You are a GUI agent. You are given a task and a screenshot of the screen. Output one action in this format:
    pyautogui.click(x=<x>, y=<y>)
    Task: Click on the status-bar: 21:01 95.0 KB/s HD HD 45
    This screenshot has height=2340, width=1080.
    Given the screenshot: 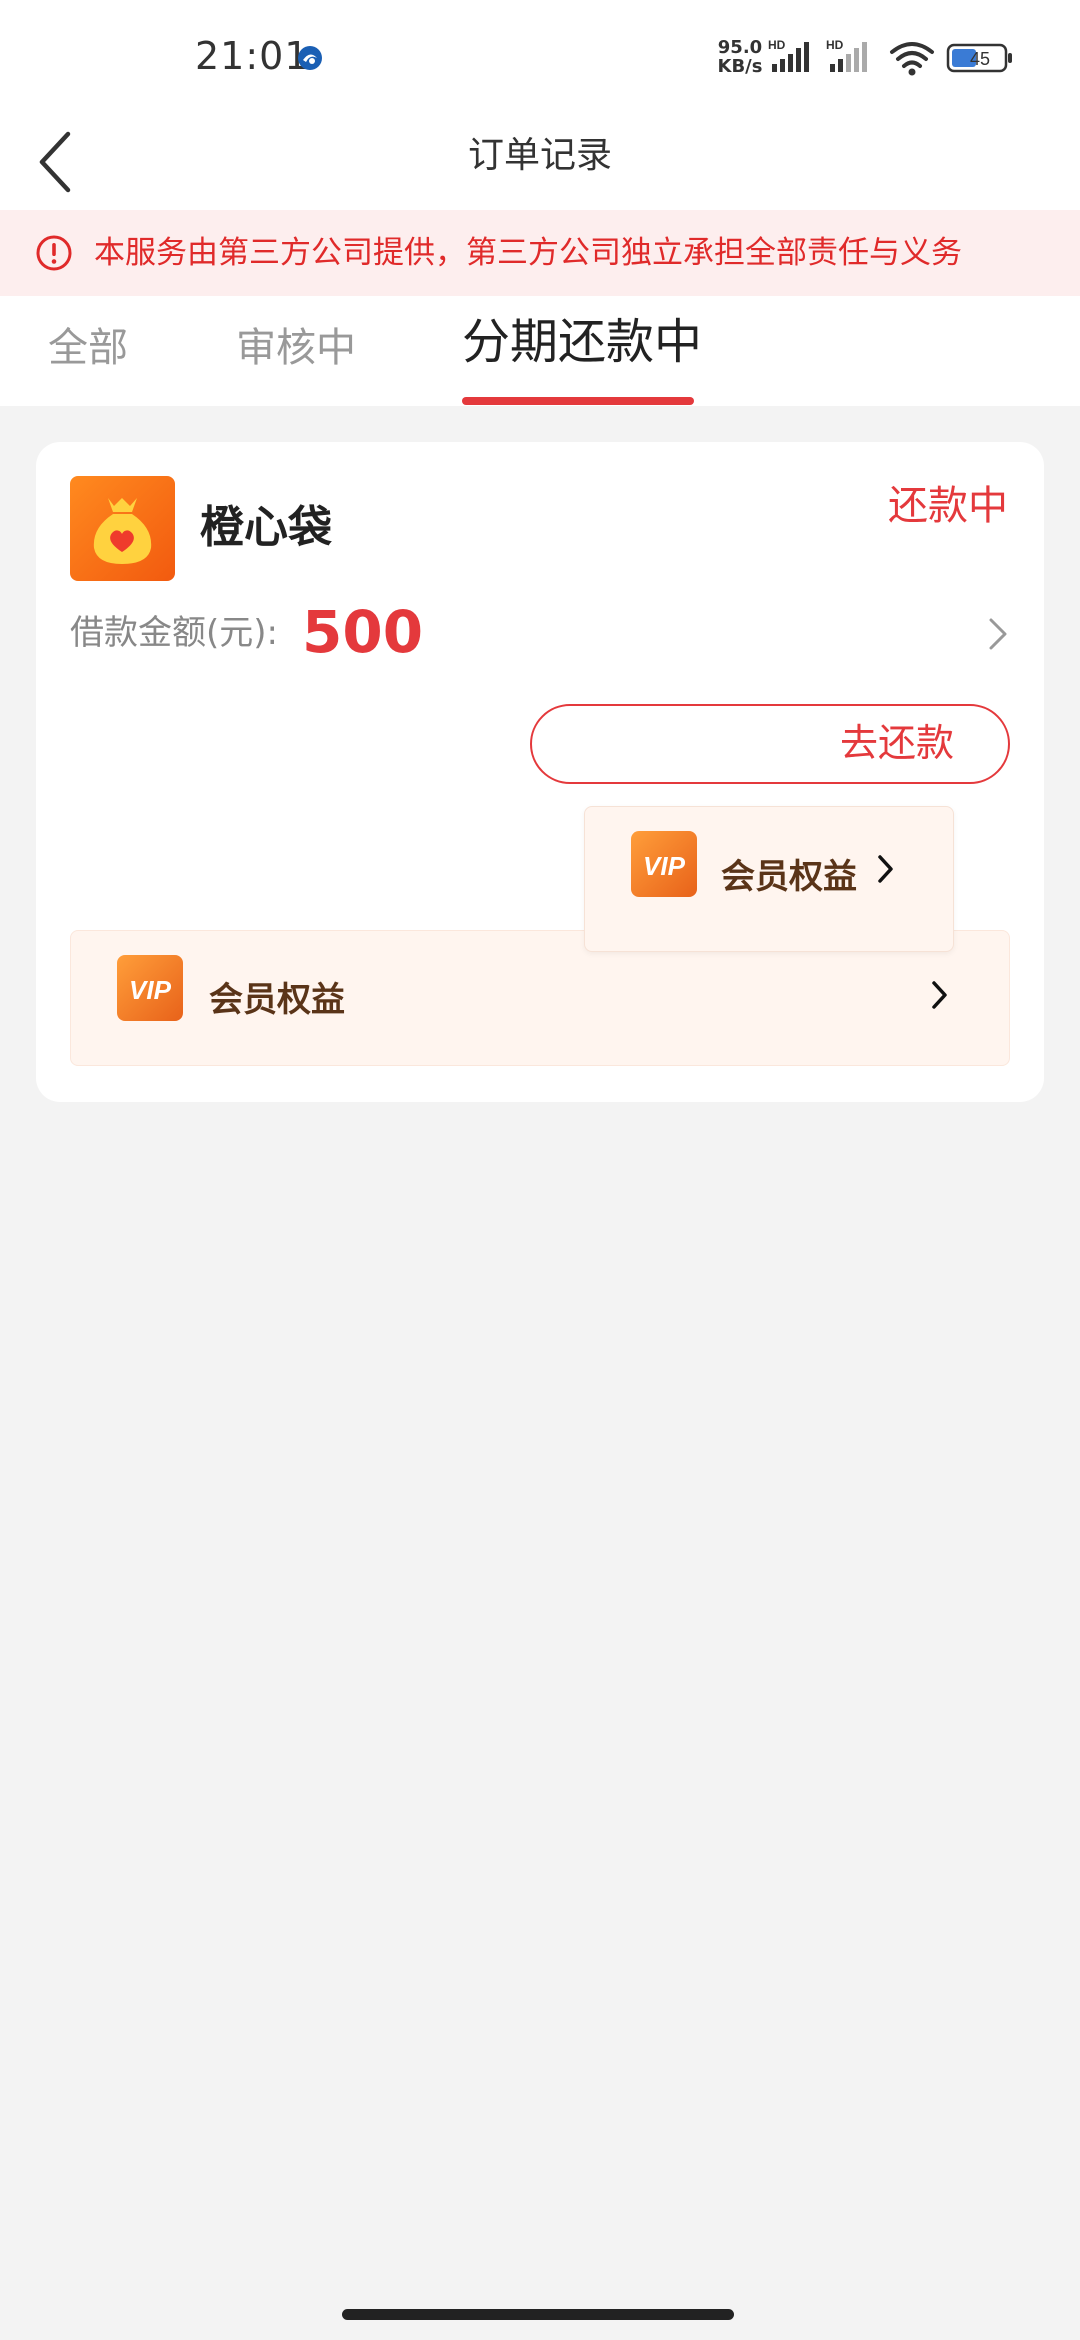 What is the action you would take?
    pyautogui.click(x=540, y=60)
    